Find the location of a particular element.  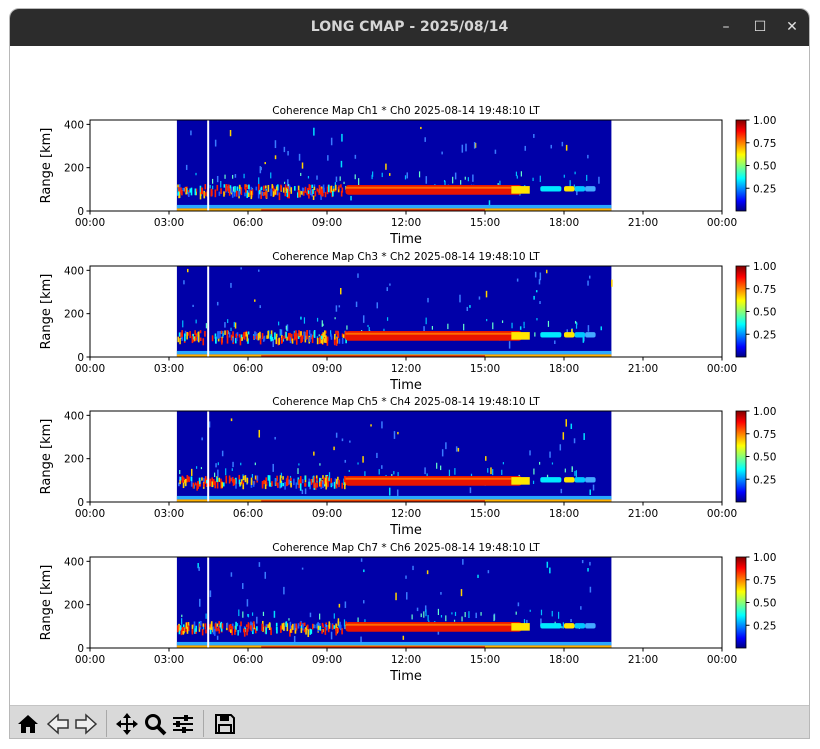

forward-button is located at coordinates (85, 723).